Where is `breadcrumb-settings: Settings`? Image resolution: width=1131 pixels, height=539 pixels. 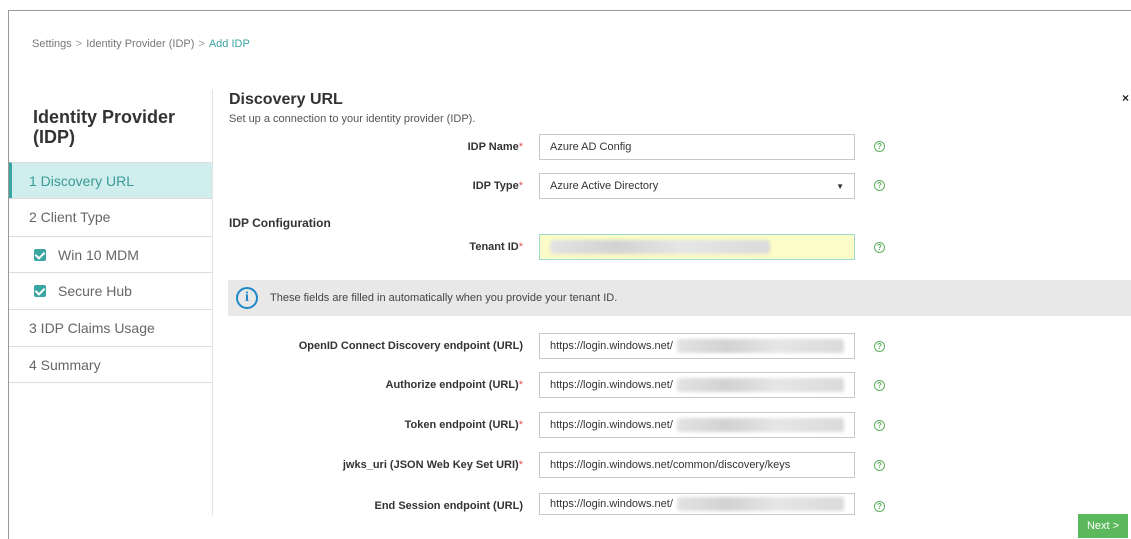
breadcrumb-settings: Settings is located at coordinates (52, 44).